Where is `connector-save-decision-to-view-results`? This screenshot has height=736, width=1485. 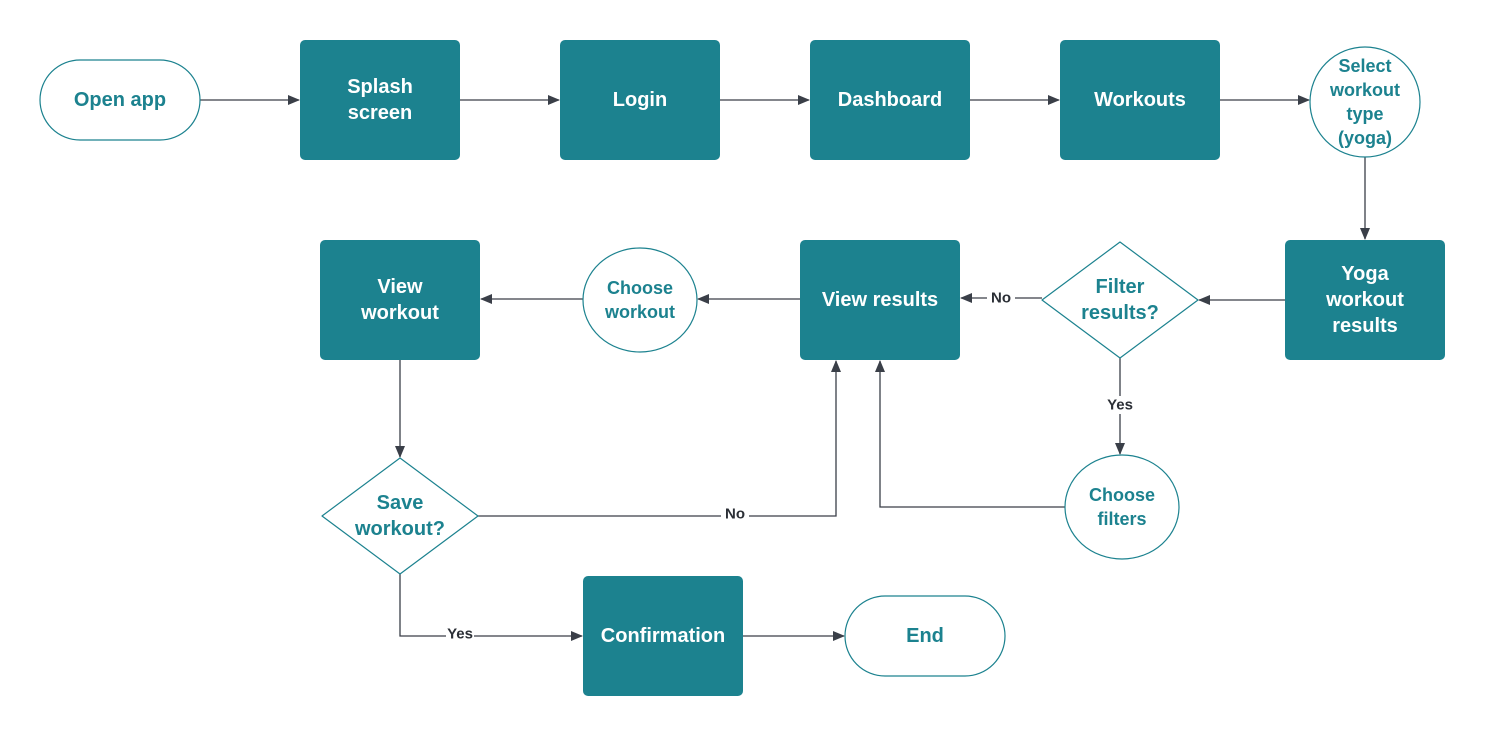 connector-save-decision-to-view-results is located at coordinates (659, 438).